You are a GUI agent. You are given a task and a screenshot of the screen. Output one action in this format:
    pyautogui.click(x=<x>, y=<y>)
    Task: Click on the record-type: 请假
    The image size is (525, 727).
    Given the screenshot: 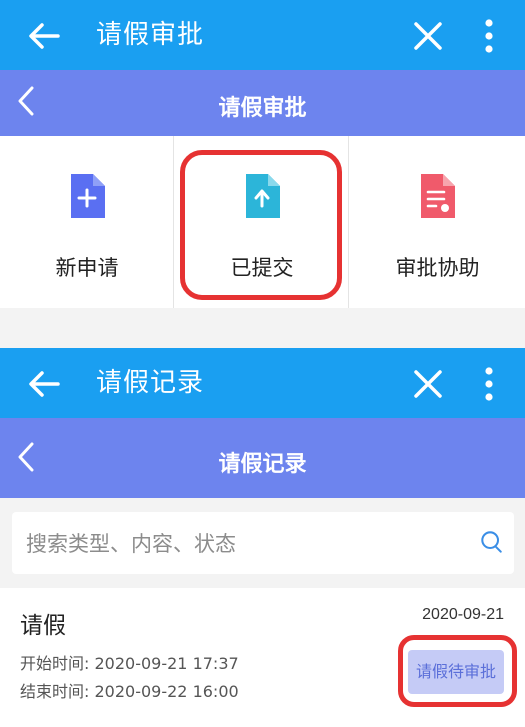 What is the action you would take?
    pyautogui.click(x=43, y=626)
    